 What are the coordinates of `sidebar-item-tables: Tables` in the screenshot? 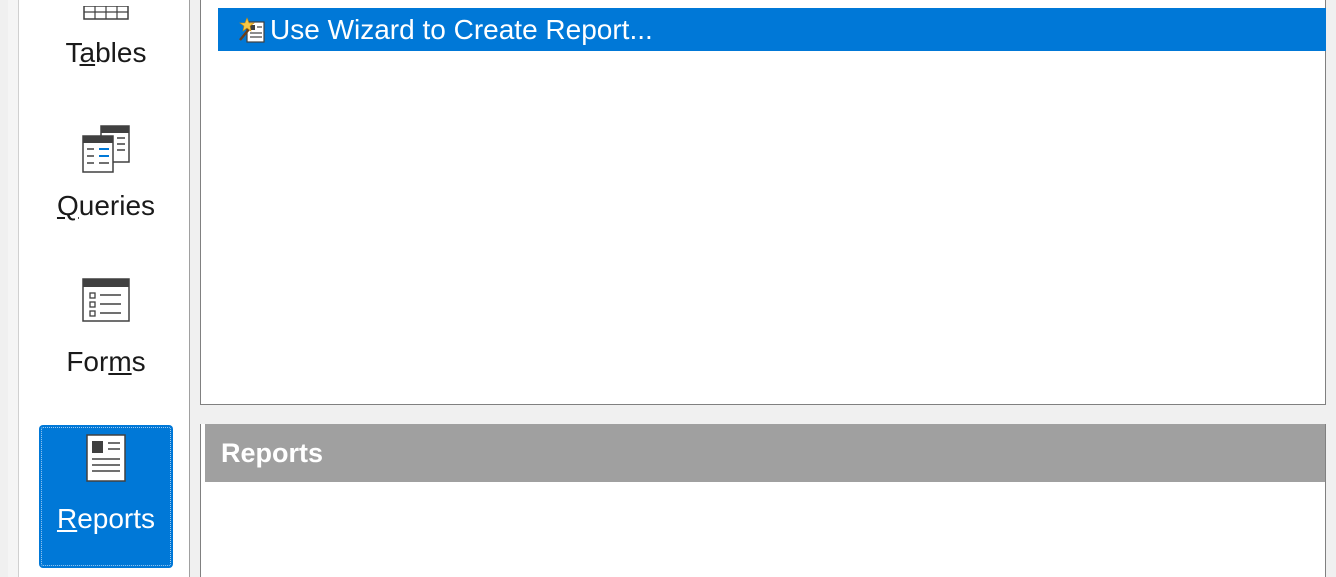 It's located at (106, 50).